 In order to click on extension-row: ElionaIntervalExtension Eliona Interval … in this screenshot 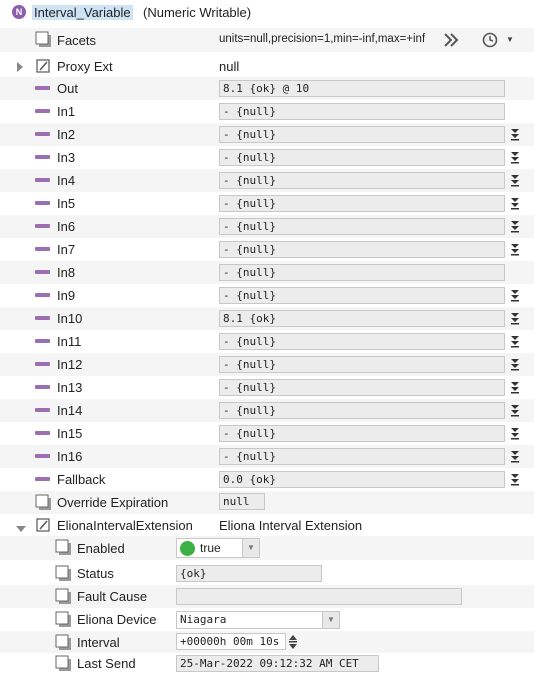, I will do `click(267, 525)`.